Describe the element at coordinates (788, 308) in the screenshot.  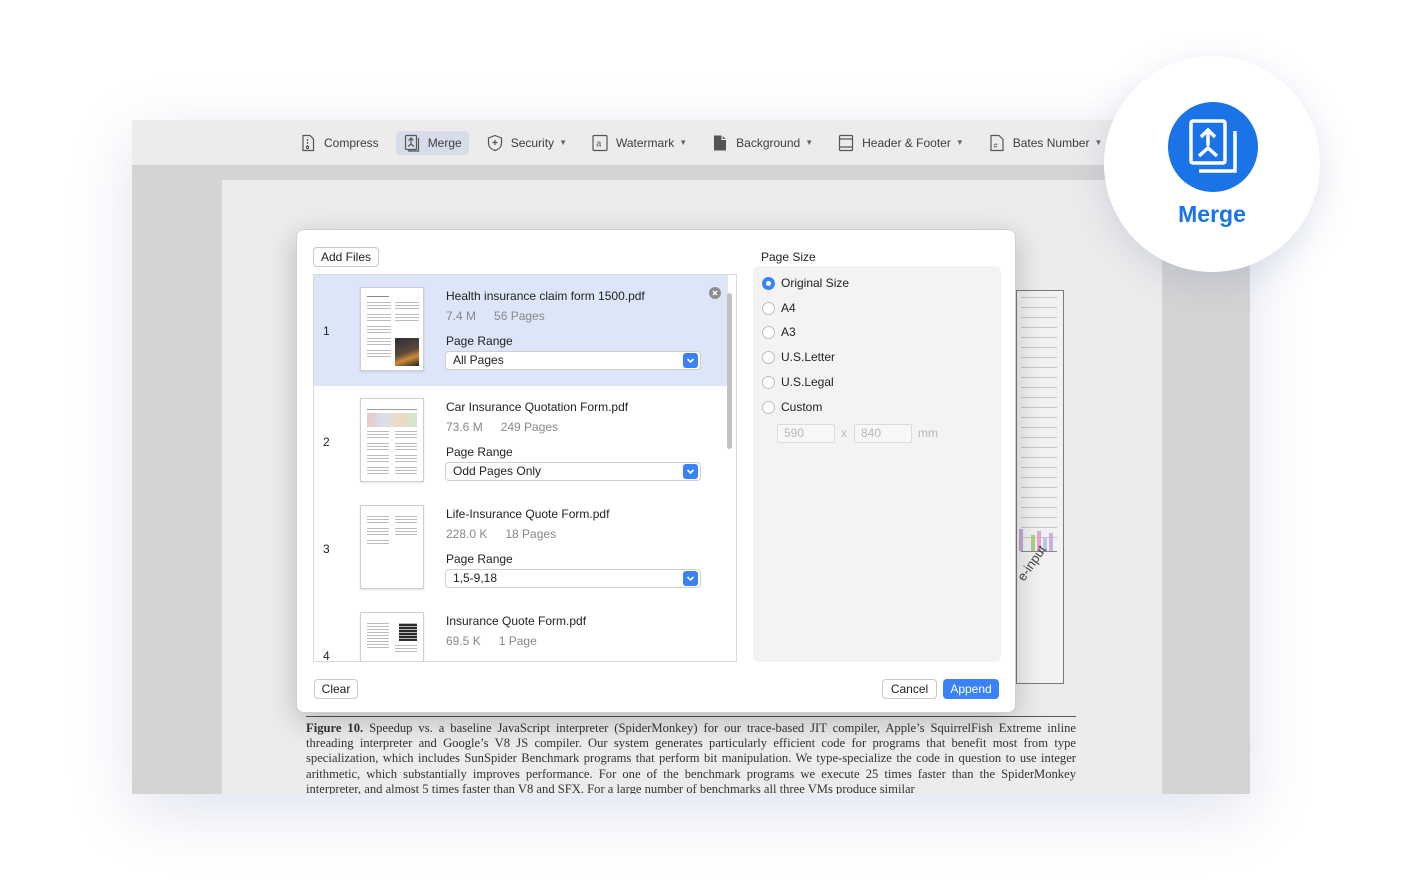
I see `page-size-a4-label: A4` at that location.